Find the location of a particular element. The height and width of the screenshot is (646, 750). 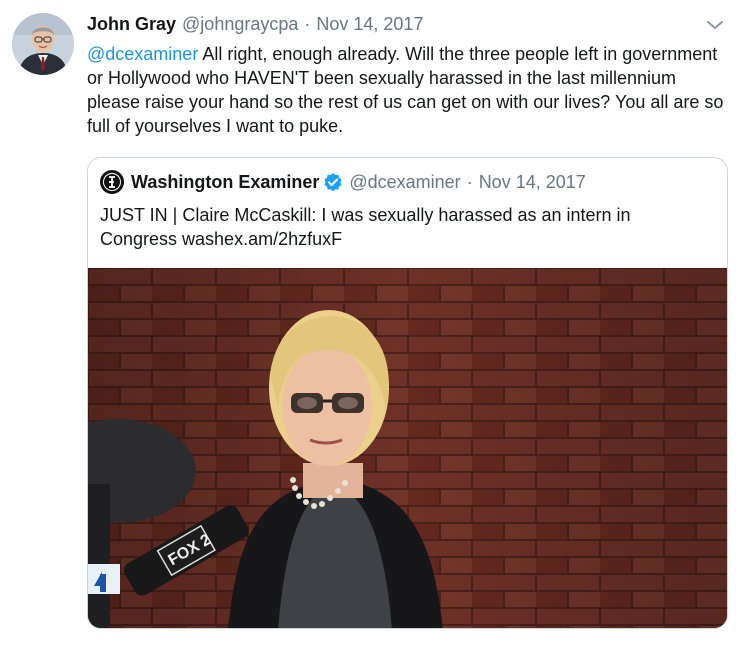

verified-badge-icon is located at coordinates (333, 182).